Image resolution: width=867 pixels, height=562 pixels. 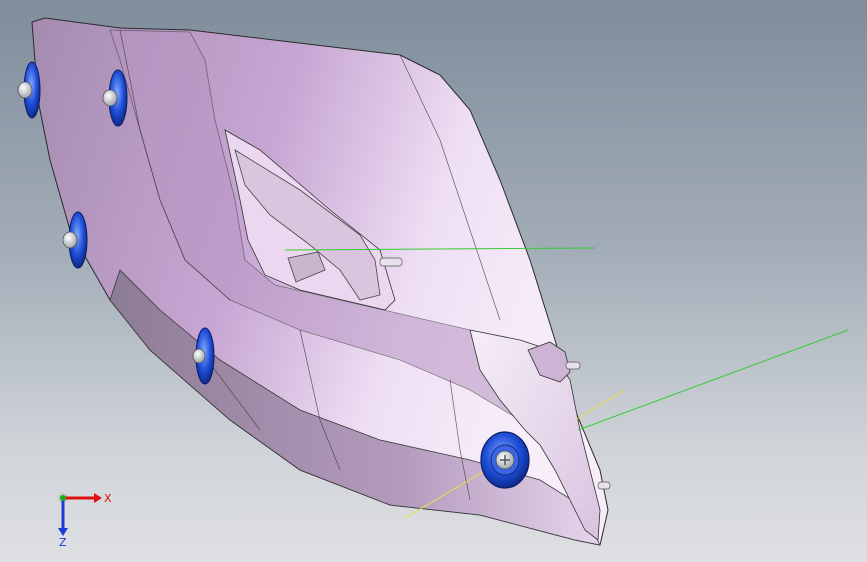 I want to click on tab-stud, so click(x=573, y=365).